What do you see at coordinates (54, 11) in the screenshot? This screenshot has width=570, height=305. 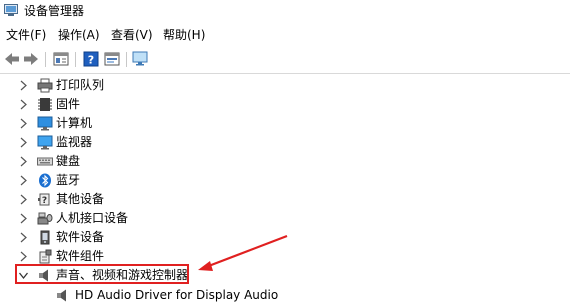 I see `window-title: 设备管理器` at bounding box center [54, 11].